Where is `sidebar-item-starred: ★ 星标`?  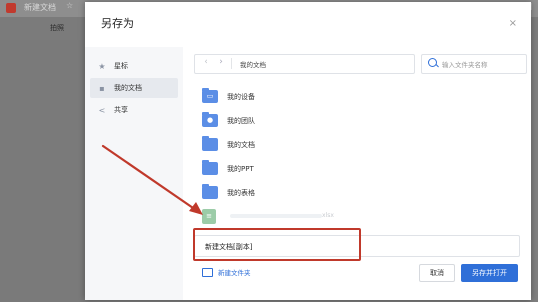
sidebar-item-starred: ★ 星标 is located at coordinates (134, 66).